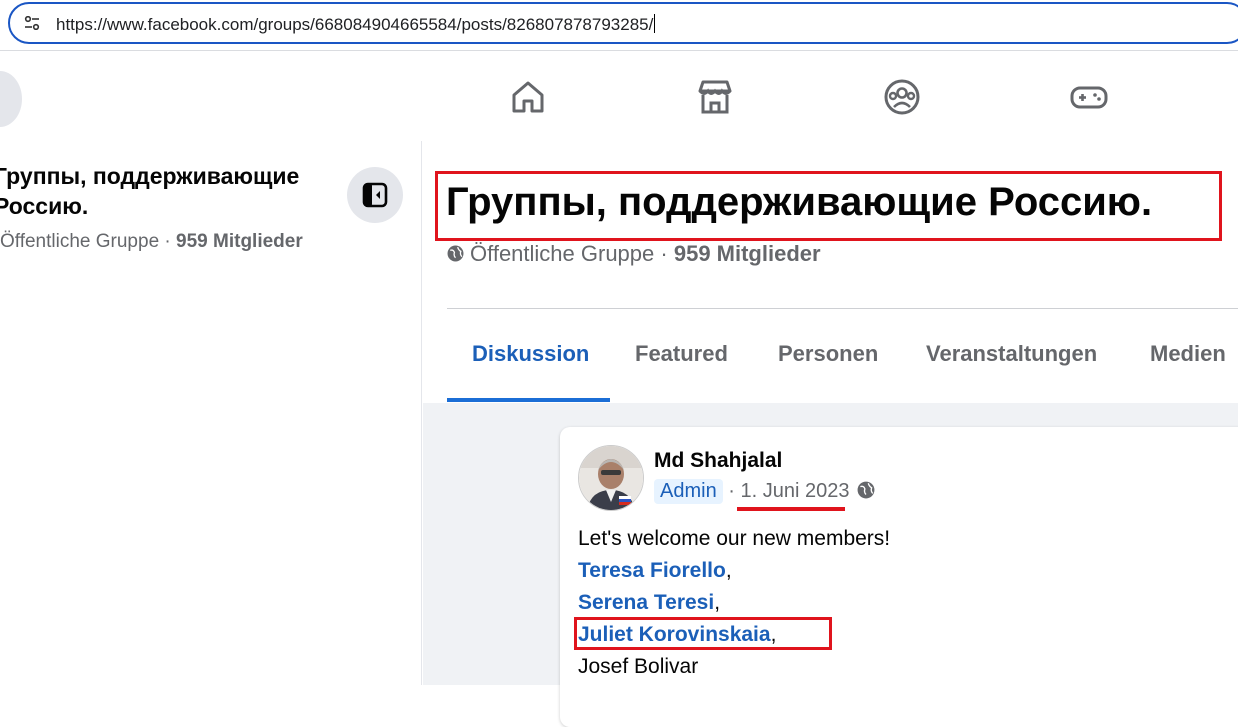 The image size is (1238, 727). What do you see at coordinates (528, 400) in the screenshot?
I see `active-tab-indicator` at bounding box center [528, 400].